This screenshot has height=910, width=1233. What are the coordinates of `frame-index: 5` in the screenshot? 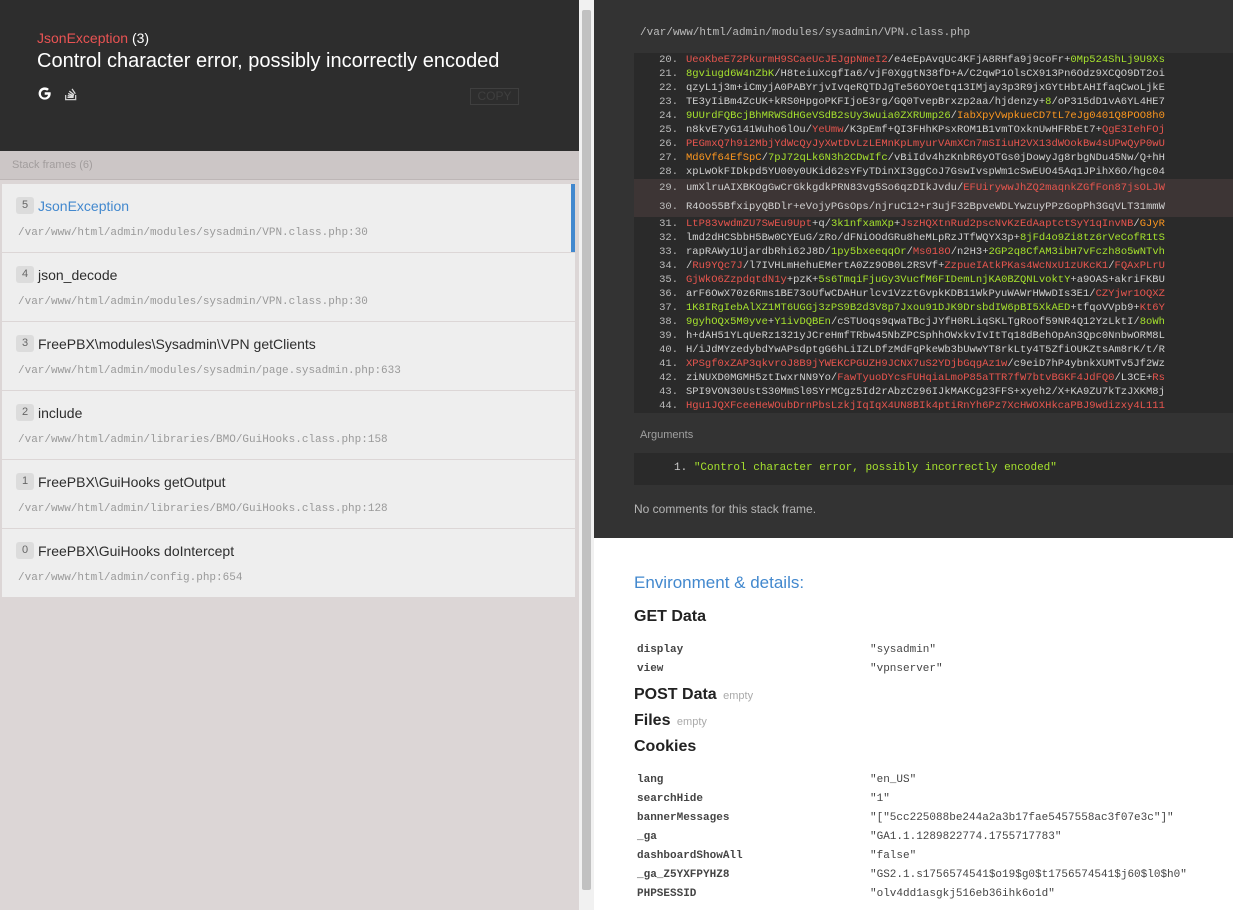 It's located at (25, 206).